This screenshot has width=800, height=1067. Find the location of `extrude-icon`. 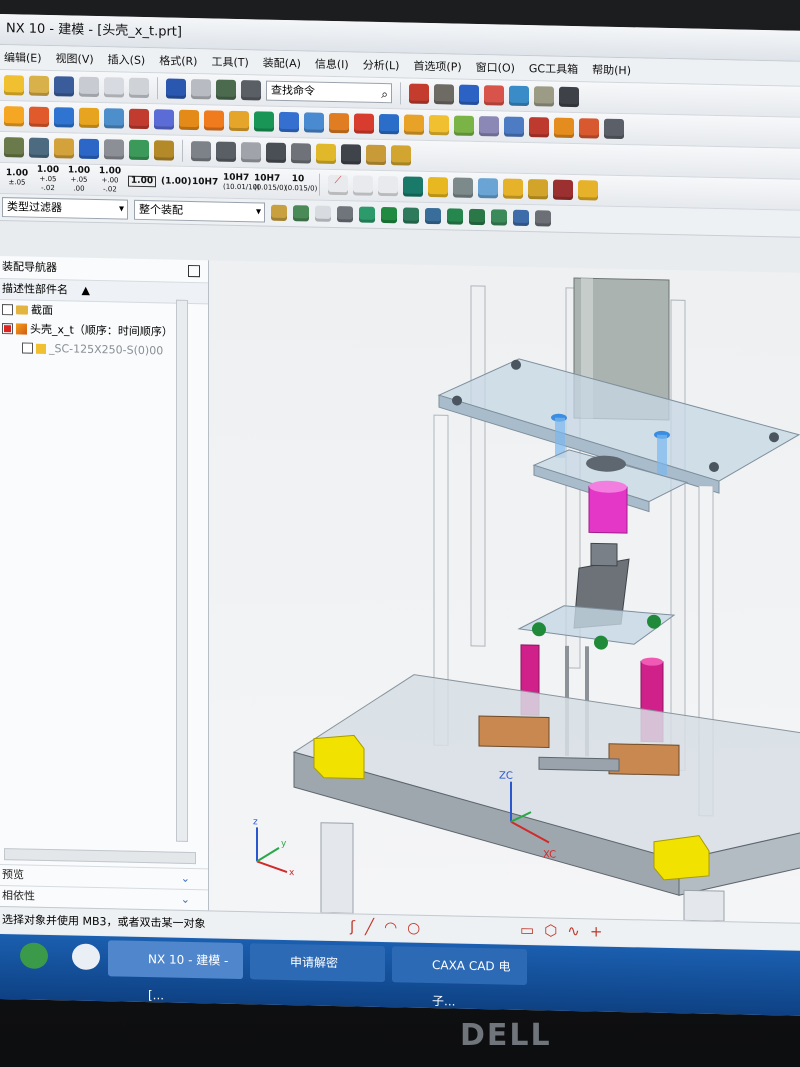

extrude-icon is located at coordinates (114, 118).